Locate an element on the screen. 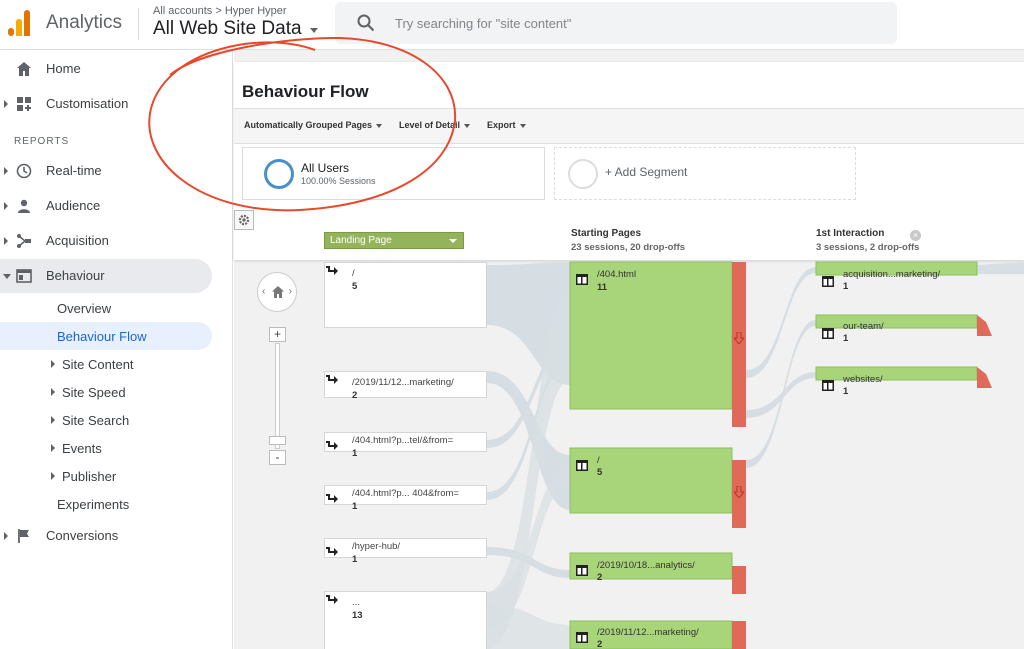  sidebar-subitem-label: Behaviour Flow is located at coordinates (102, 336).